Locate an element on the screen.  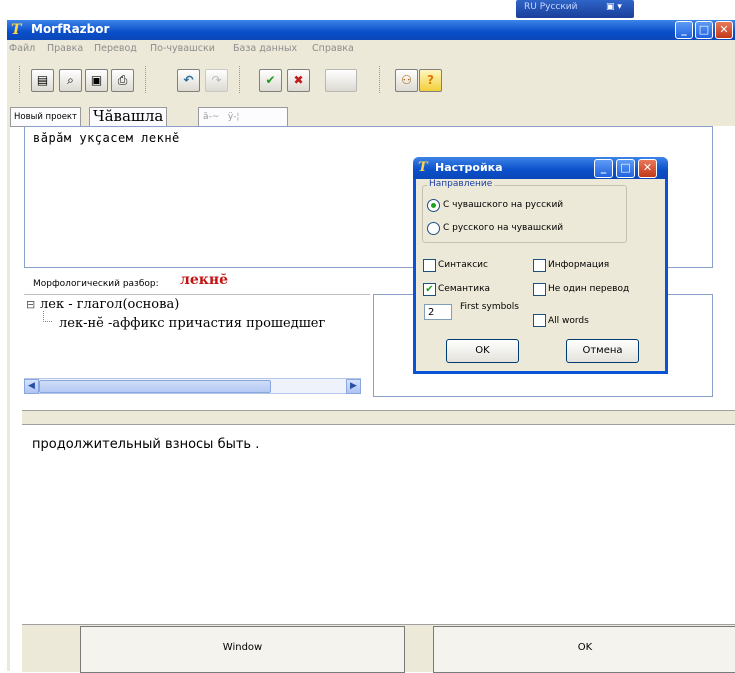
syntax-checkbox-label: Синтаксис is located at coordinates (463, 265).